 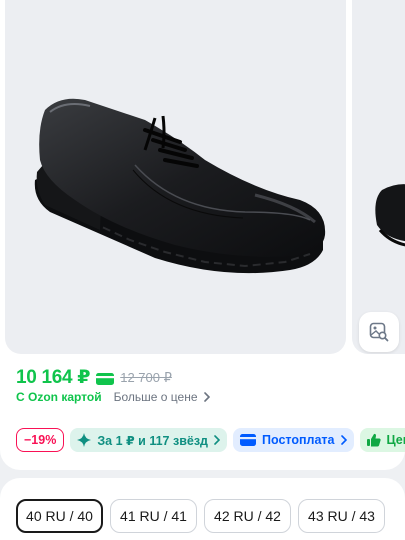 I want to click on stars-badge: За 1 ₽ и 117 звёзд, so click(x=148, y=440).